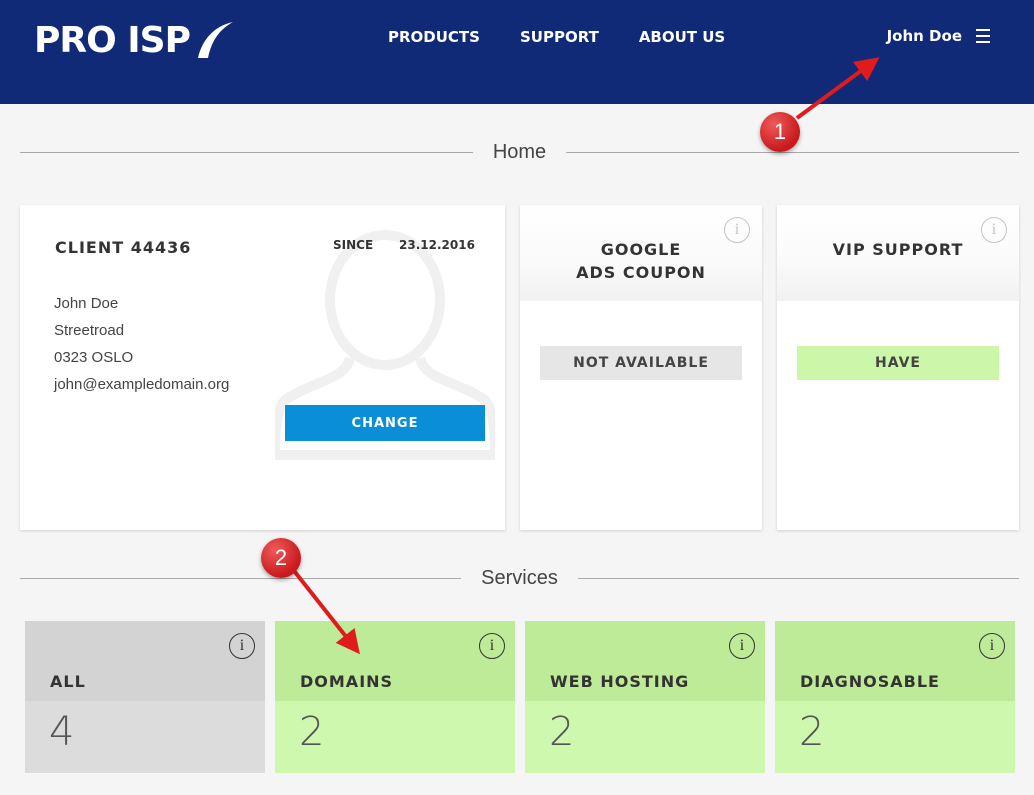  Describe the element at coordinates (86, 303) in the screenshot. I see `client-name: John Doe` at that location.